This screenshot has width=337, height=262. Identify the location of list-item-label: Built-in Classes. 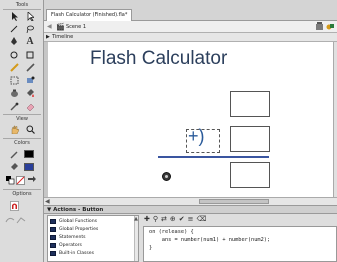
(77, 253).